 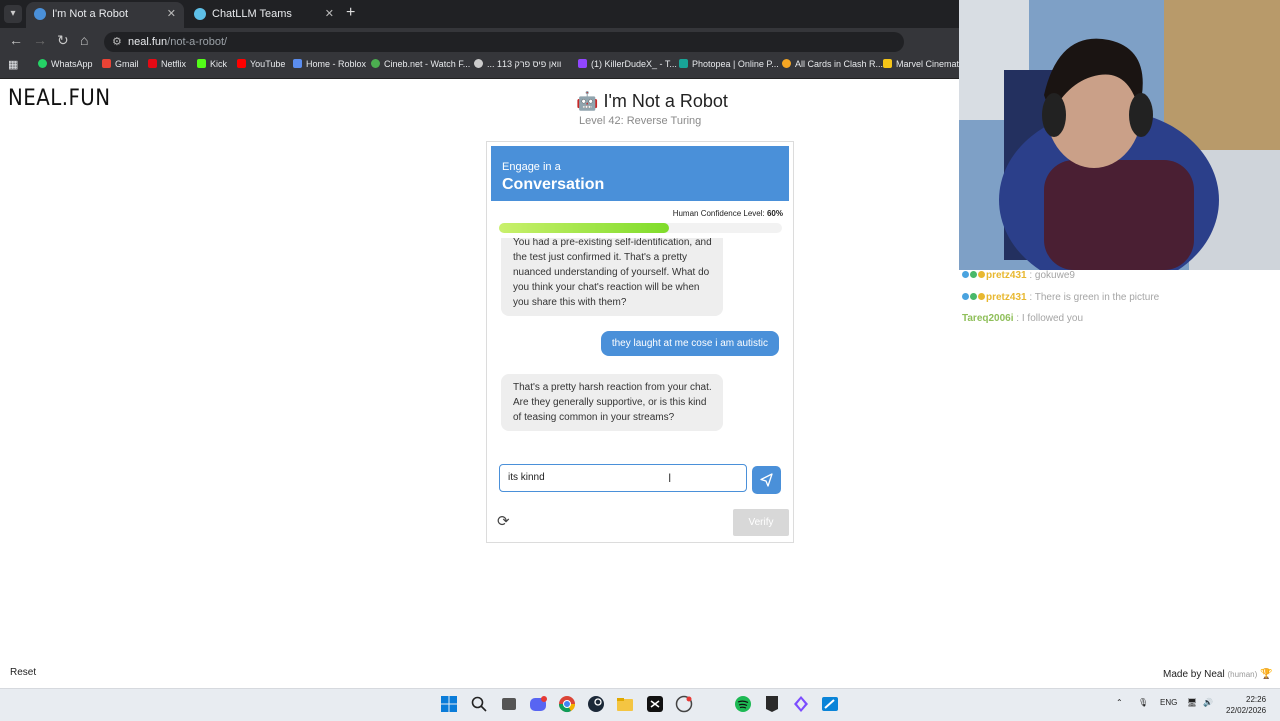 I want to click on bookmark-roblox: Home - Roblox, so click(x=329, y=64).